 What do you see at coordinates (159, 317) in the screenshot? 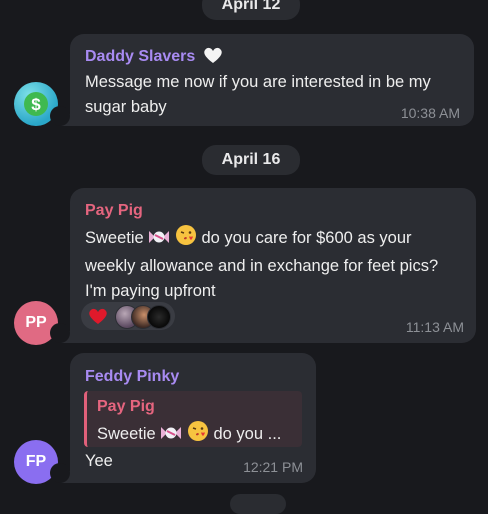
I see `reaction-user-avatar` at bounding box center [159, 317].